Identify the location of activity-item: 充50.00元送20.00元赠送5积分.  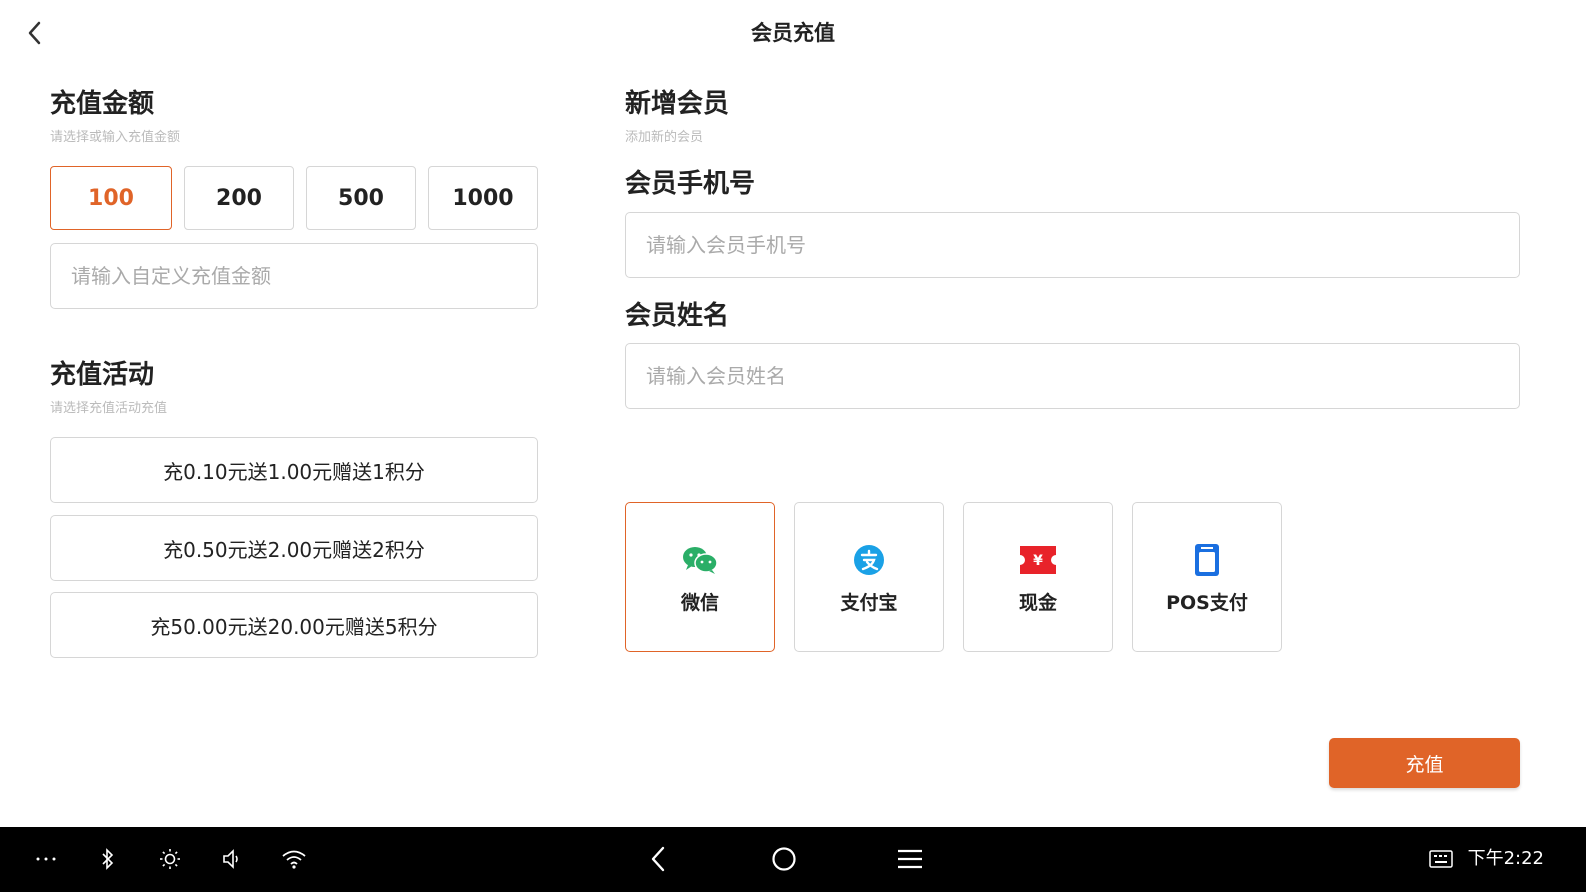
(294, 625).